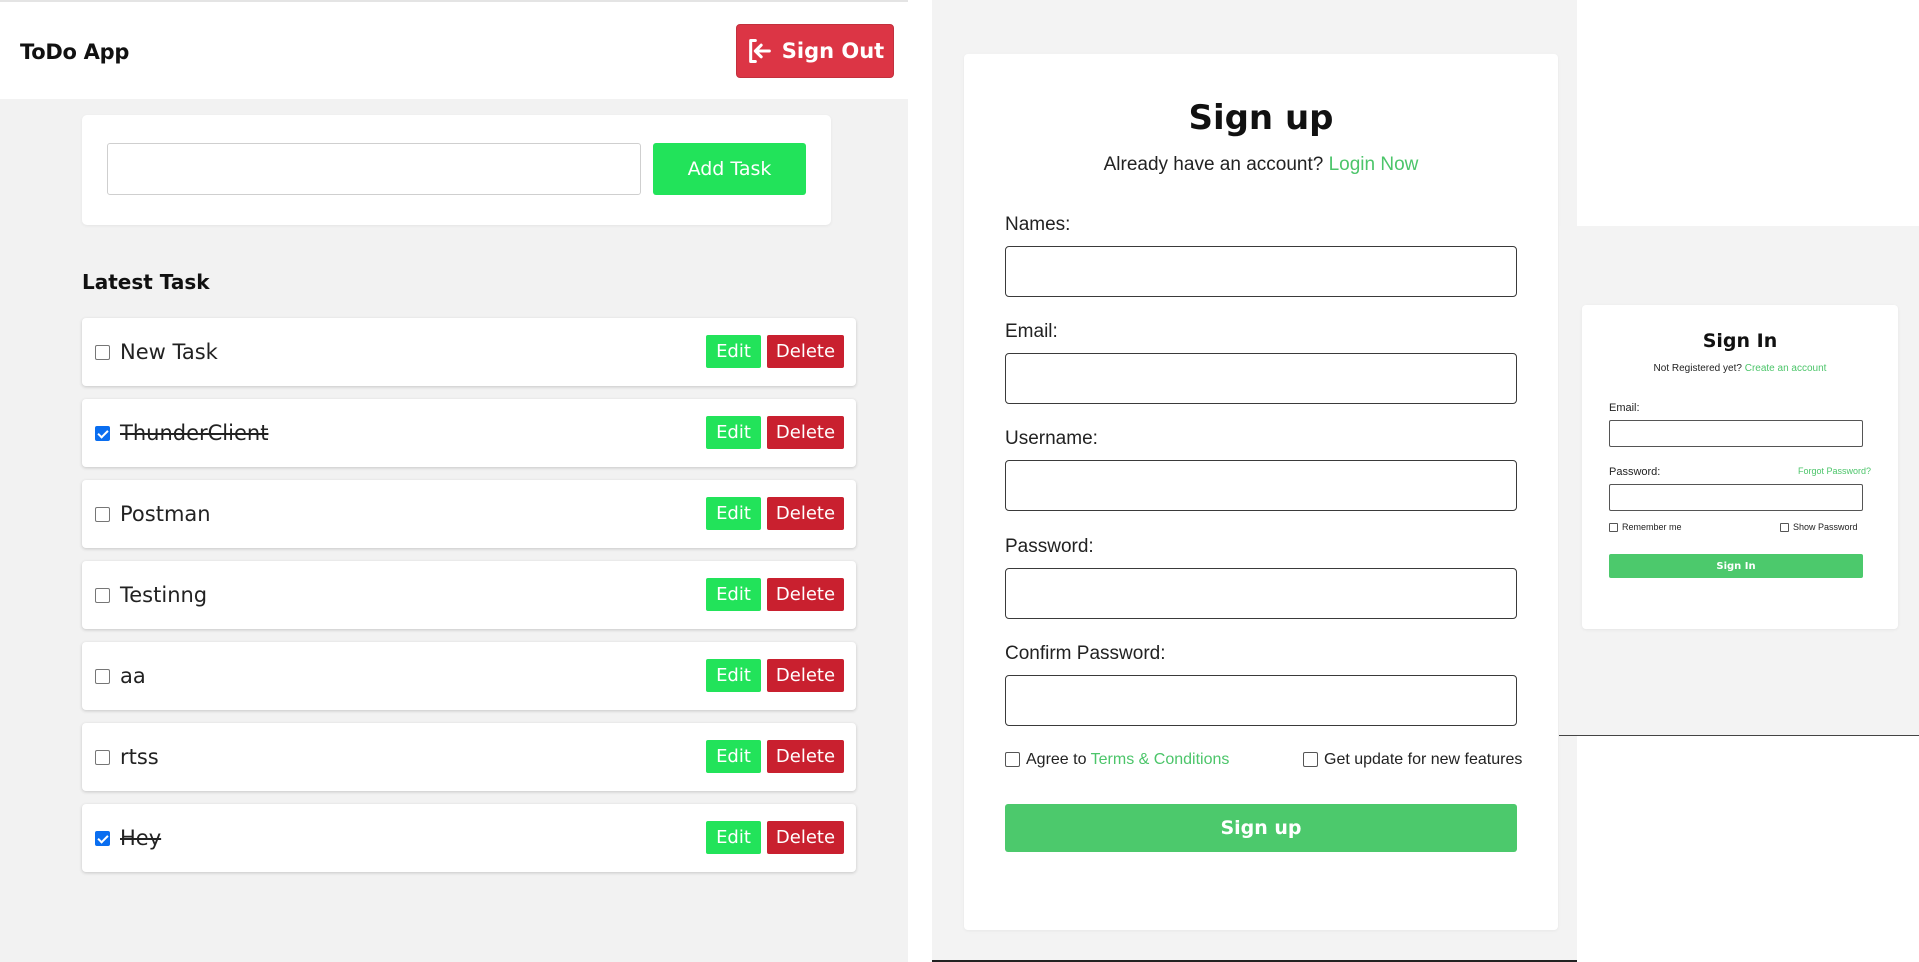  I want to click on task-row: New Task Edit Delete, so click(469, 352).